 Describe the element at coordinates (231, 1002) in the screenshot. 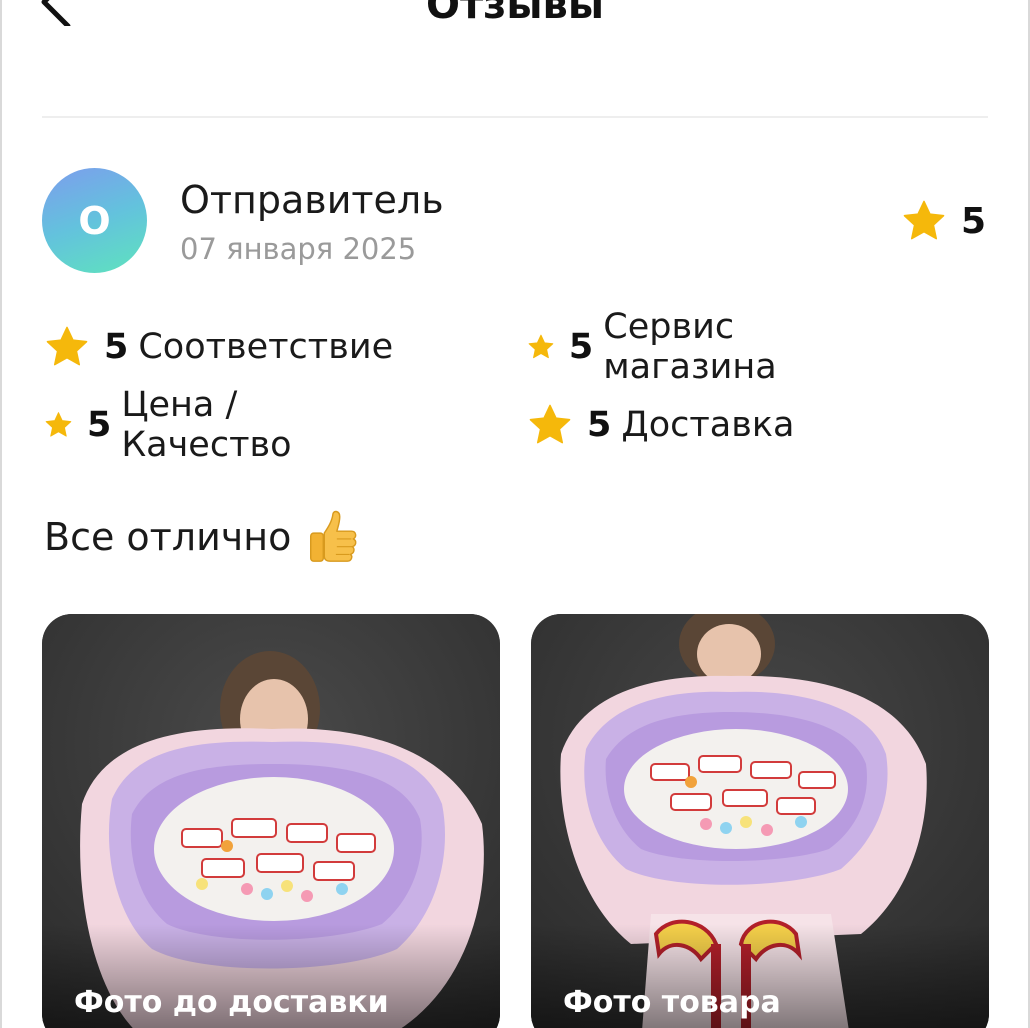

I see `photo-caption: Фото до доставки` at that location.